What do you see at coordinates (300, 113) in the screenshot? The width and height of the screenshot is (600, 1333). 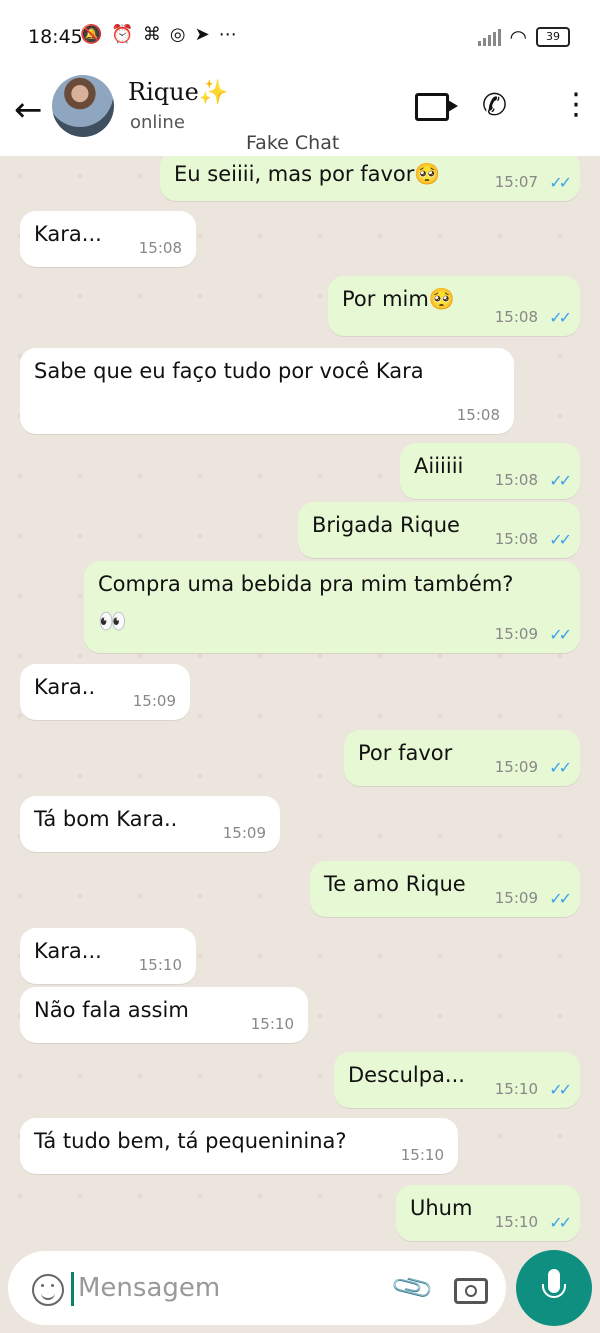 I see `chat-header: ← Rique✨ online Fake Chat ✆ ⋮` at bounding box center [300, 113].